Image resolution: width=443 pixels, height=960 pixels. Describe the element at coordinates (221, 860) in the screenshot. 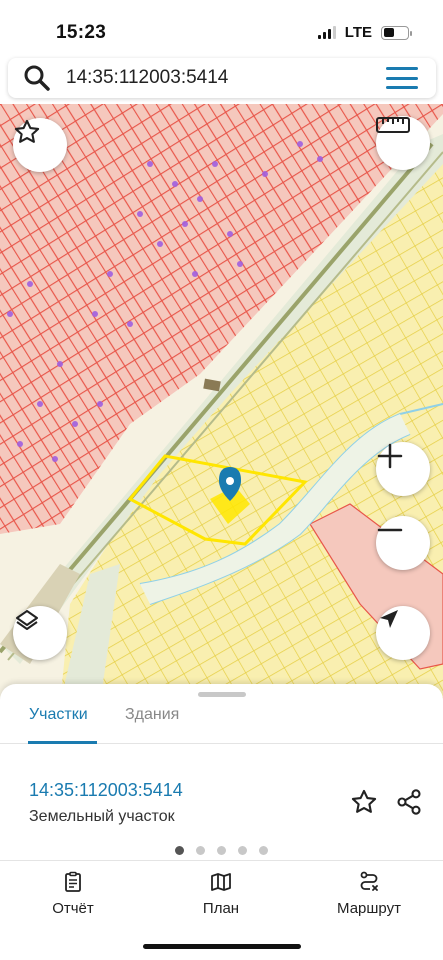

I see `sheet-divider` at that location.